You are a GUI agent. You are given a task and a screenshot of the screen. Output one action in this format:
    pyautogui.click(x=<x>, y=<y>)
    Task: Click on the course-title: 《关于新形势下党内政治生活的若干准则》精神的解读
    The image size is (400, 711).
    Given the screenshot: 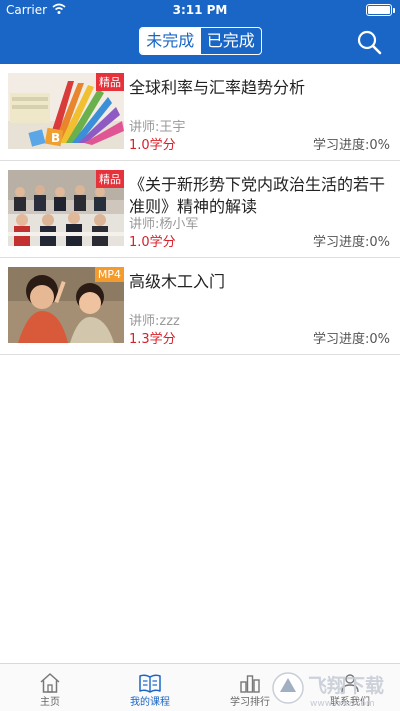 What is the action you would take?
    pyautogui.click(x=257, y=195)
    